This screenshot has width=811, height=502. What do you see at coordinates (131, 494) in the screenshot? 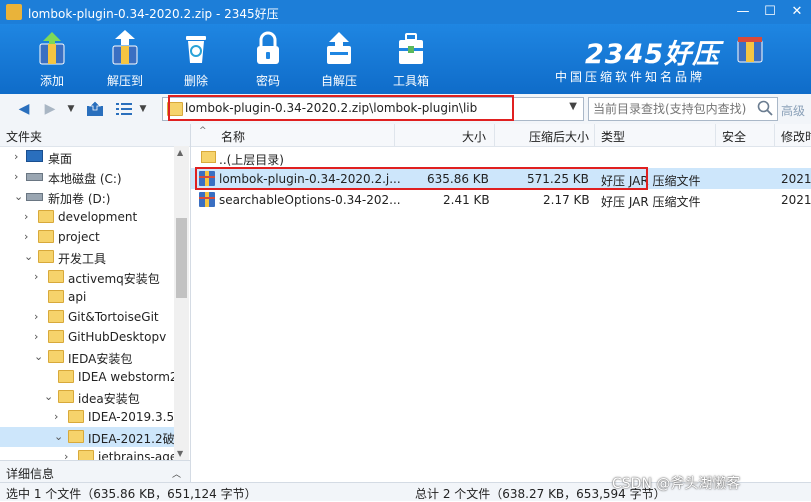
I see `status-selected: 选中 1 个文件（635.86 KB，651,124 字节）` at bounding box center [131, 494].